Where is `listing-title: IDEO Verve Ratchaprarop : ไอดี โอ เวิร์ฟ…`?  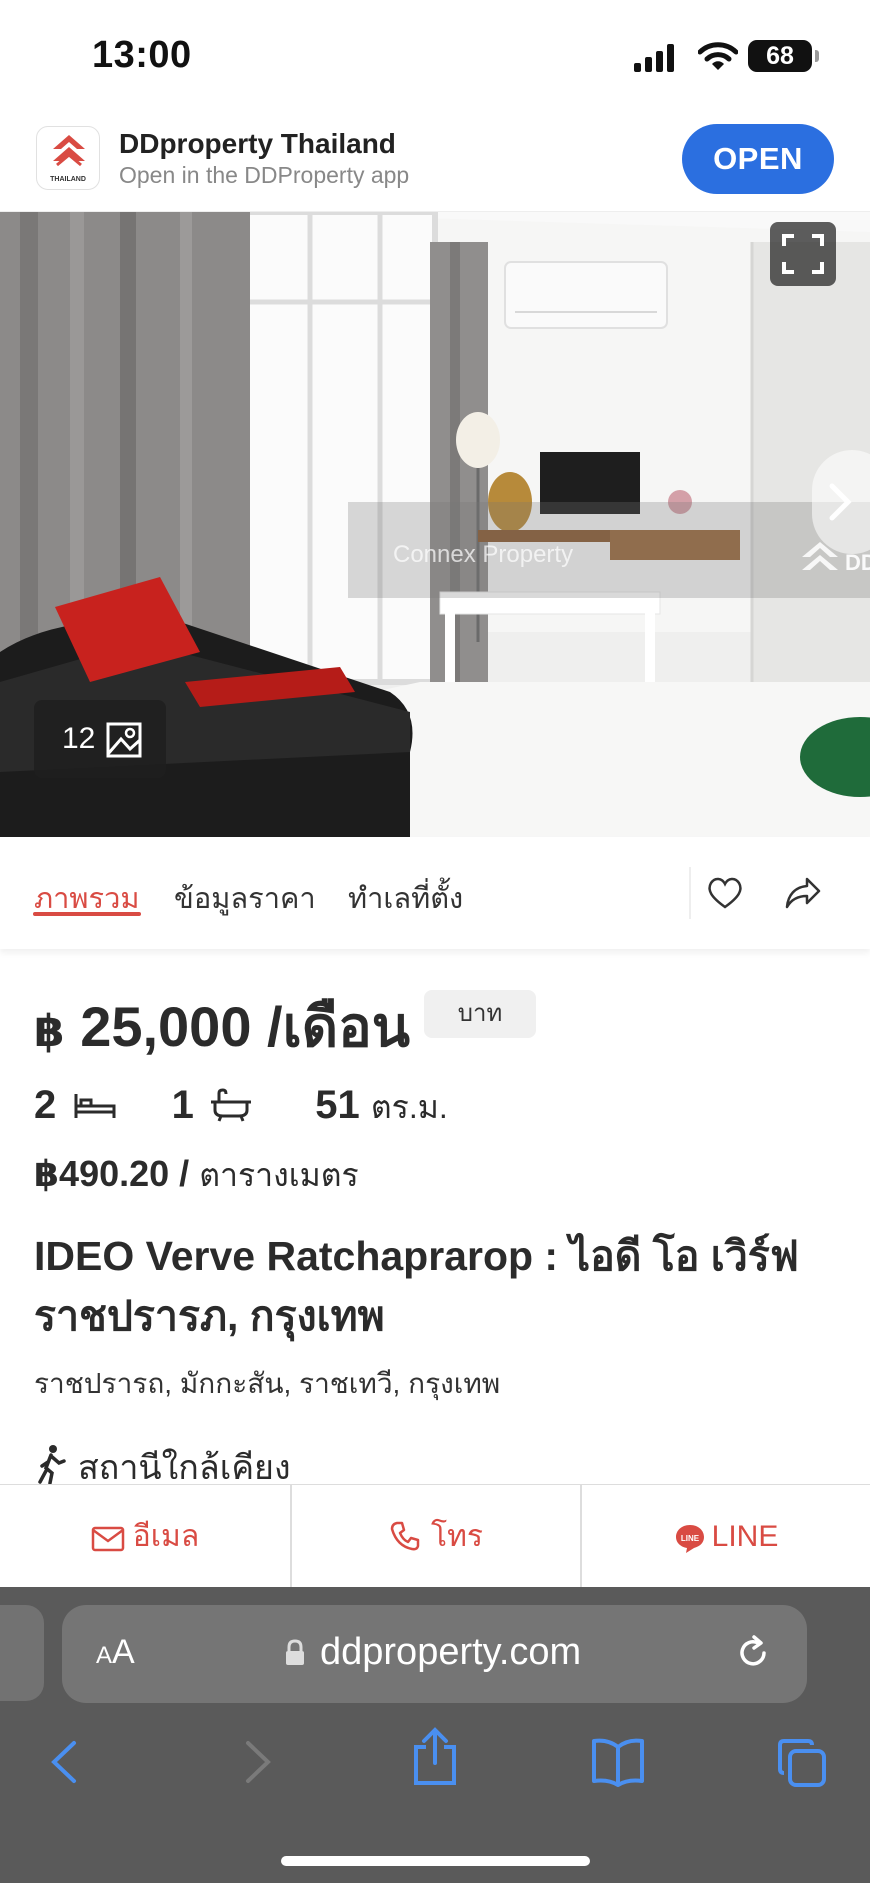
listing-title: IDEO Verve Ratchaprarop : ไอดี โอ เวิร์ฟ… is located at coordinates (416, 1286).